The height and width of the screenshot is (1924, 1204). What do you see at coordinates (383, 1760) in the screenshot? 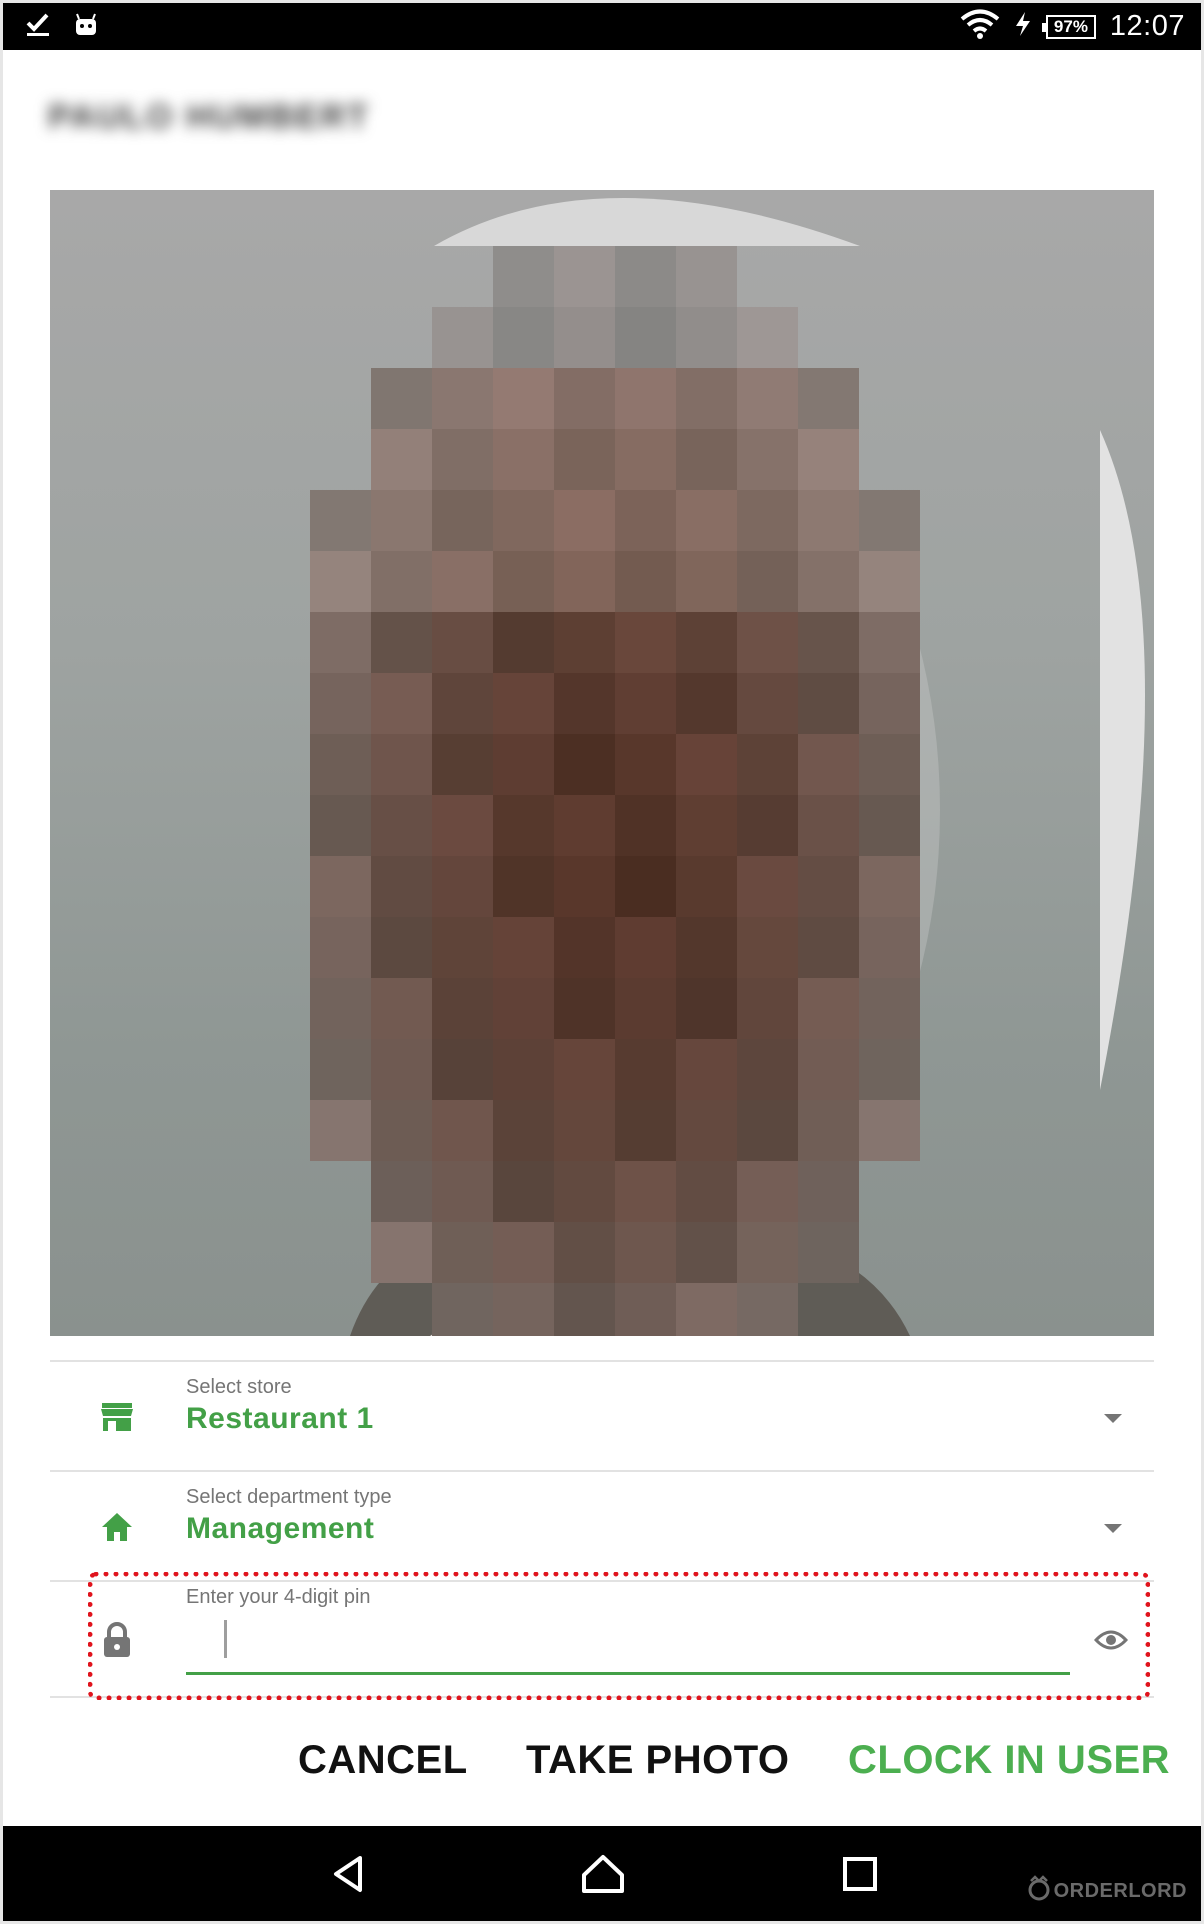
I see `cancel-button: CANCEL` at bounding box center [383, 1760].